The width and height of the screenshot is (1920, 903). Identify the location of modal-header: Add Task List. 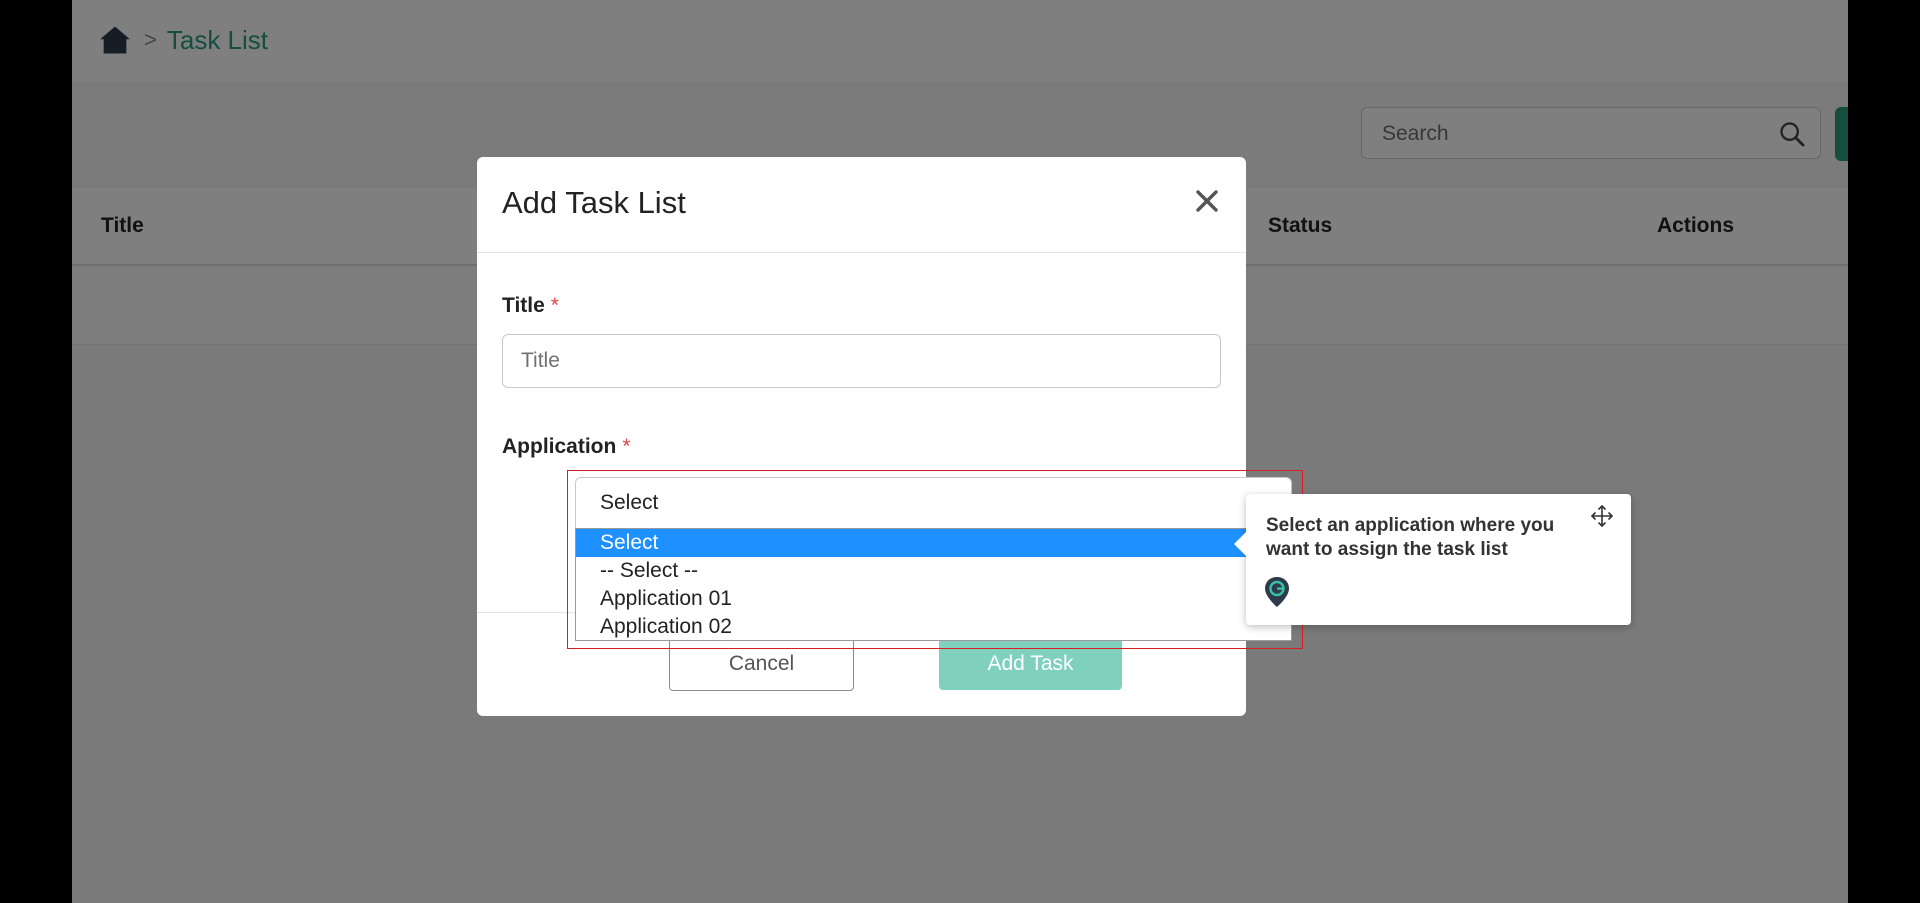
(861, 205).